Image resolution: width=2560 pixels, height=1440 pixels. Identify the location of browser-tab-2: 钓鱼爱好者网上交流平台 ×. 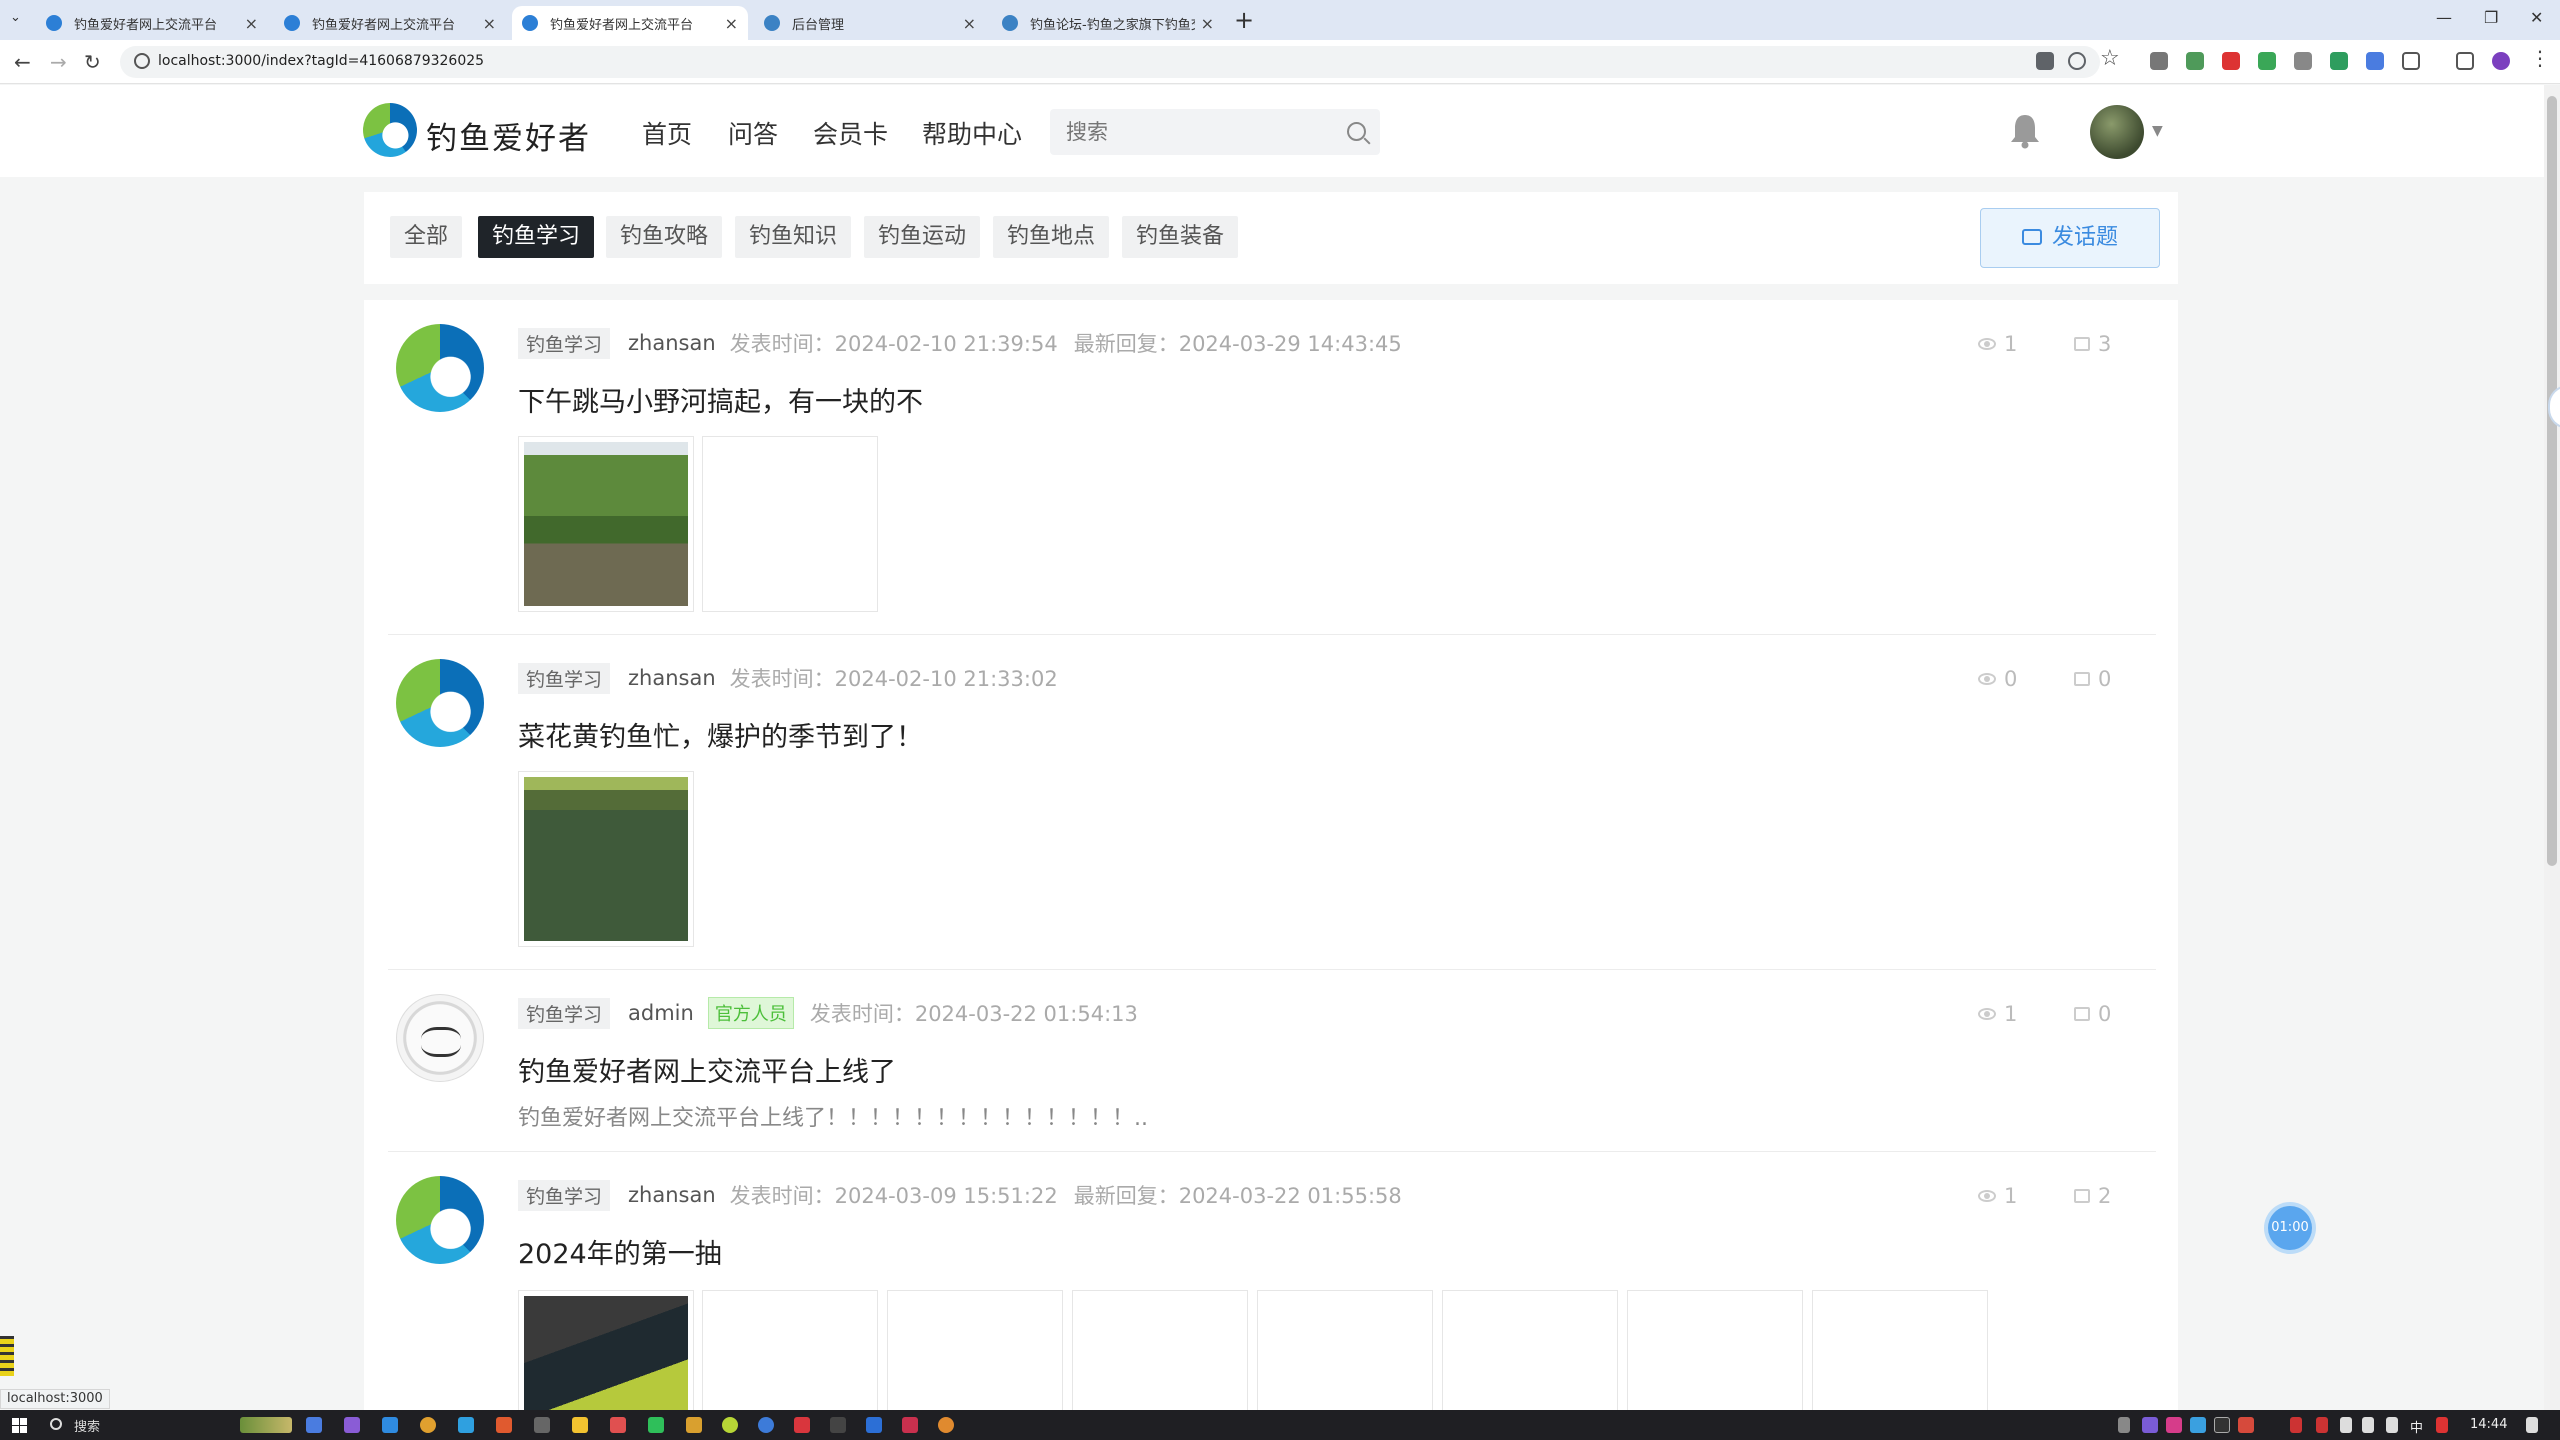
(390, 23).